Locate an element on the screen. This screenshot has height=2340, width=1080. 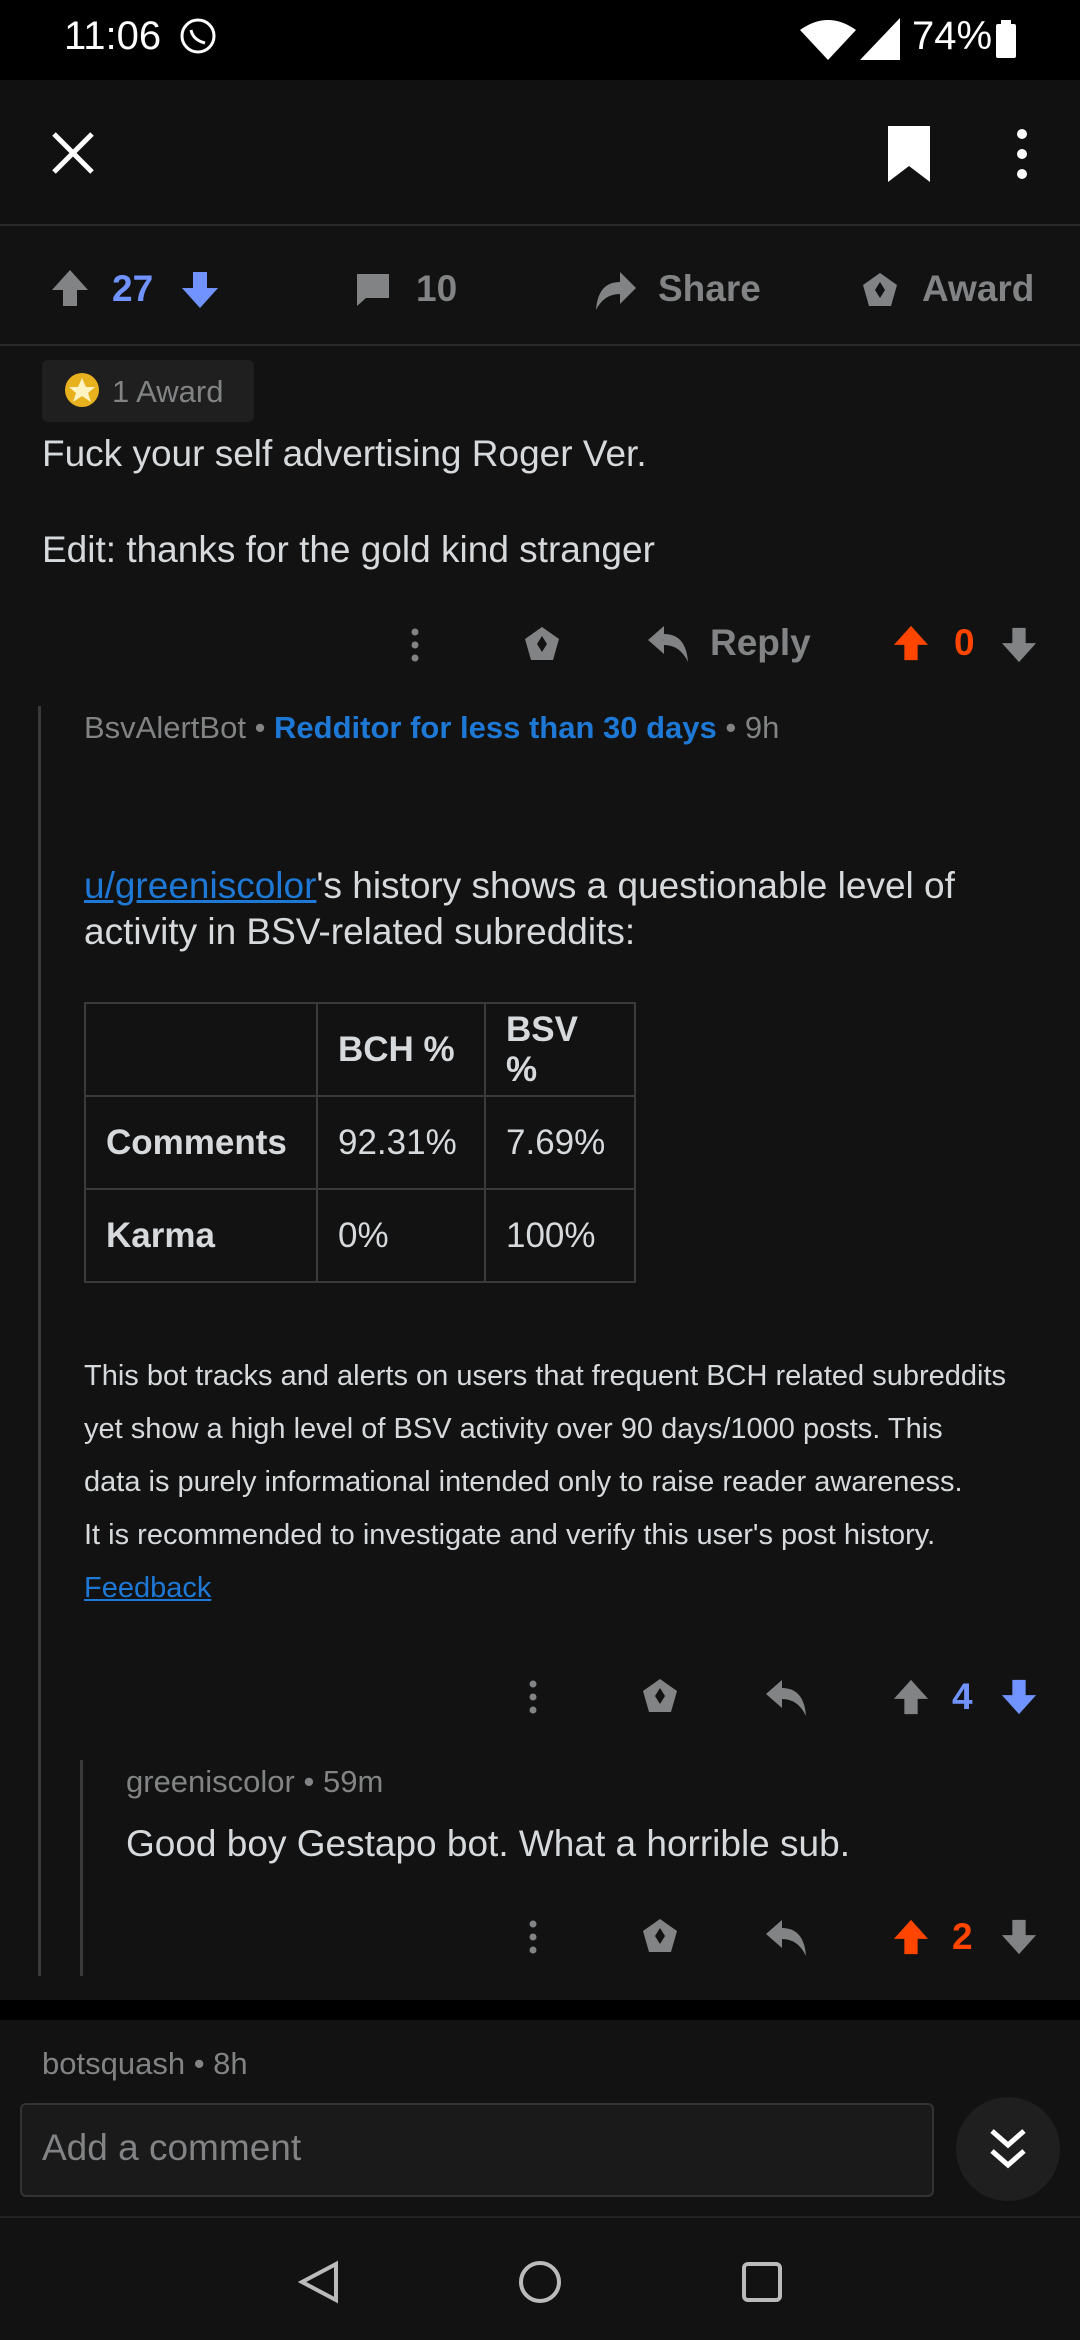
table-row: Karma 0% 100% is located at coordinates (360, 1235).